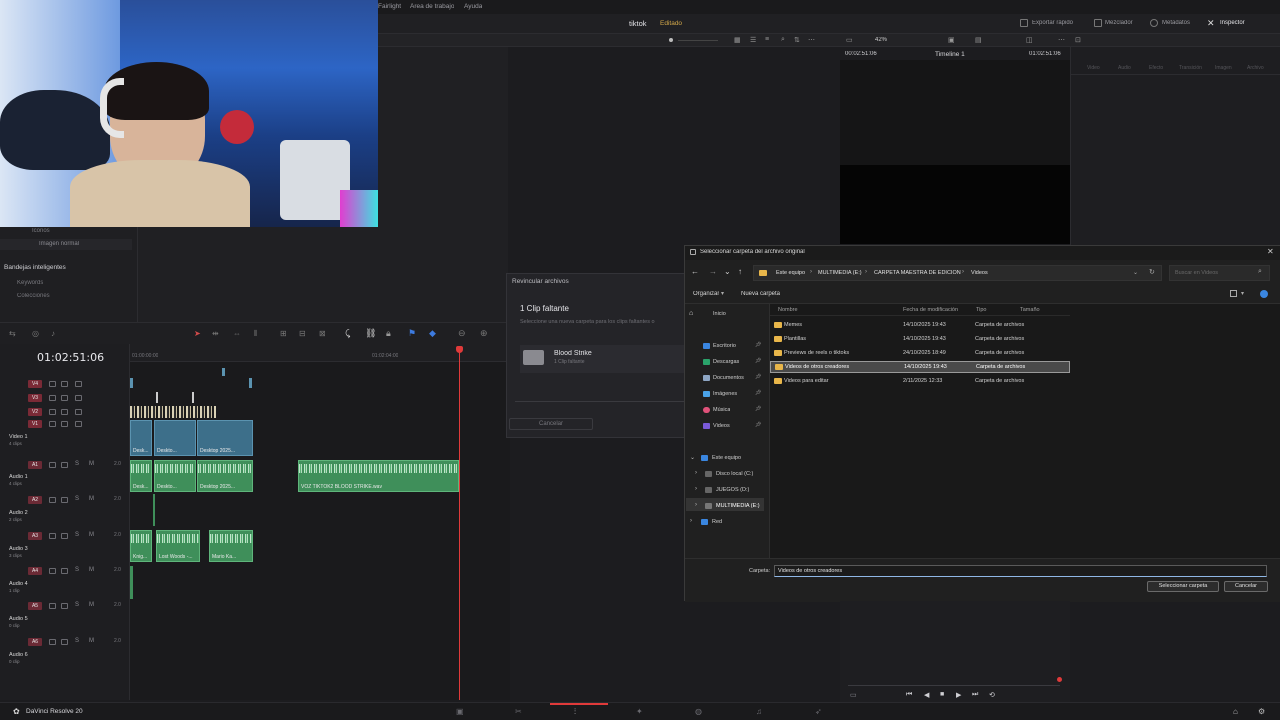  What do you see at coordinates (721, 410) in the screenshot?
I see `nav-music: Música` at bounding box center [721, 410].